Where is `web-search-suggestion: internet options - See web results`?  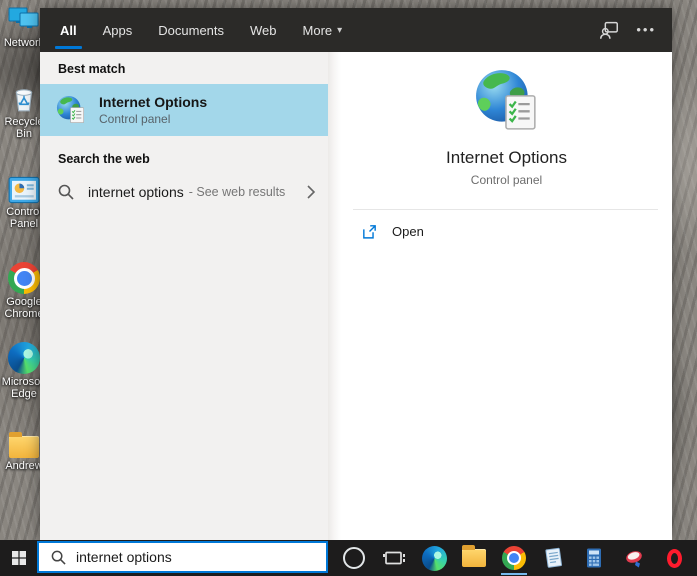 web-search-suggestion: internet options - See web results is located at coordinates (184, 192).